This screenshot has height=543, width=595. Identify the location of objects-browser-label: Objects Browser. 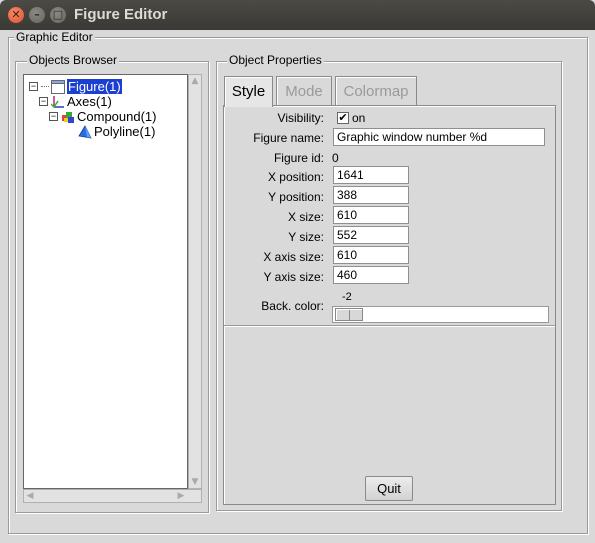
(73, 60).